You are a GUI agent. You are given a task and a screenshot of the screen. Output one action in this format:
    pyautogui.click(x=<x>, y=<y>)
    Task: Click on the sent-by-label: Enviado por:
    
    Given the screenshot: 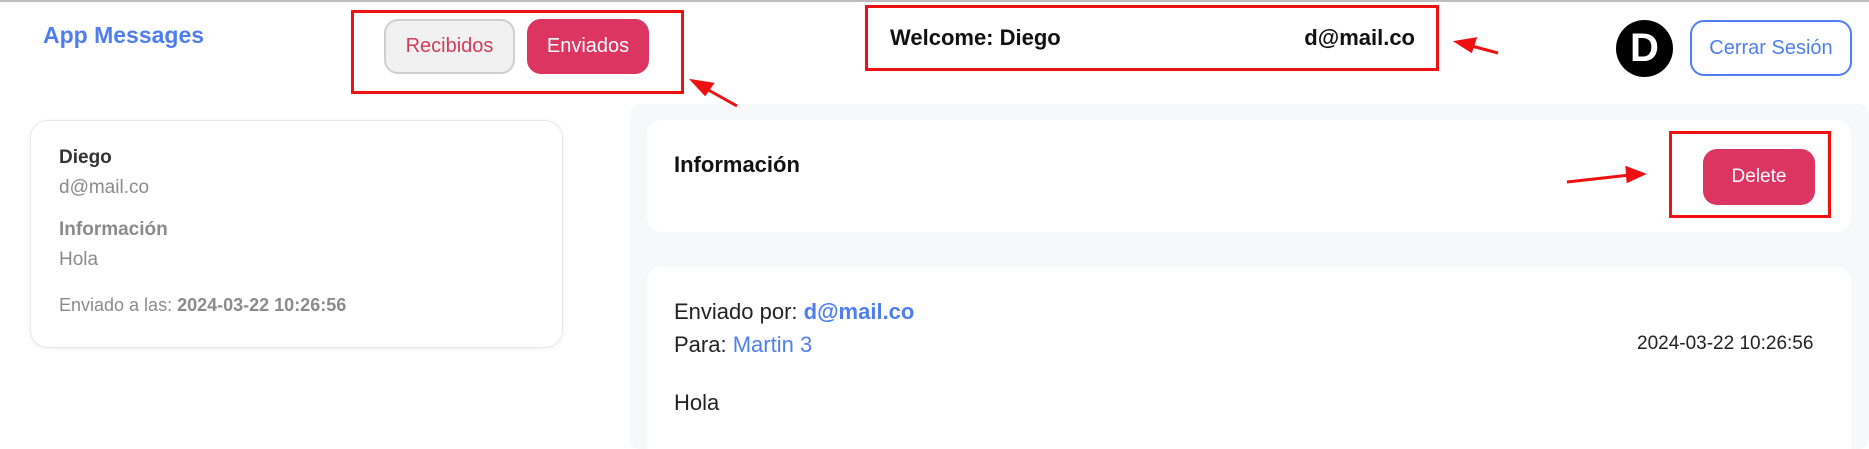 What is the action you would take?
    pyautogui.click(x=736, y=311)
    